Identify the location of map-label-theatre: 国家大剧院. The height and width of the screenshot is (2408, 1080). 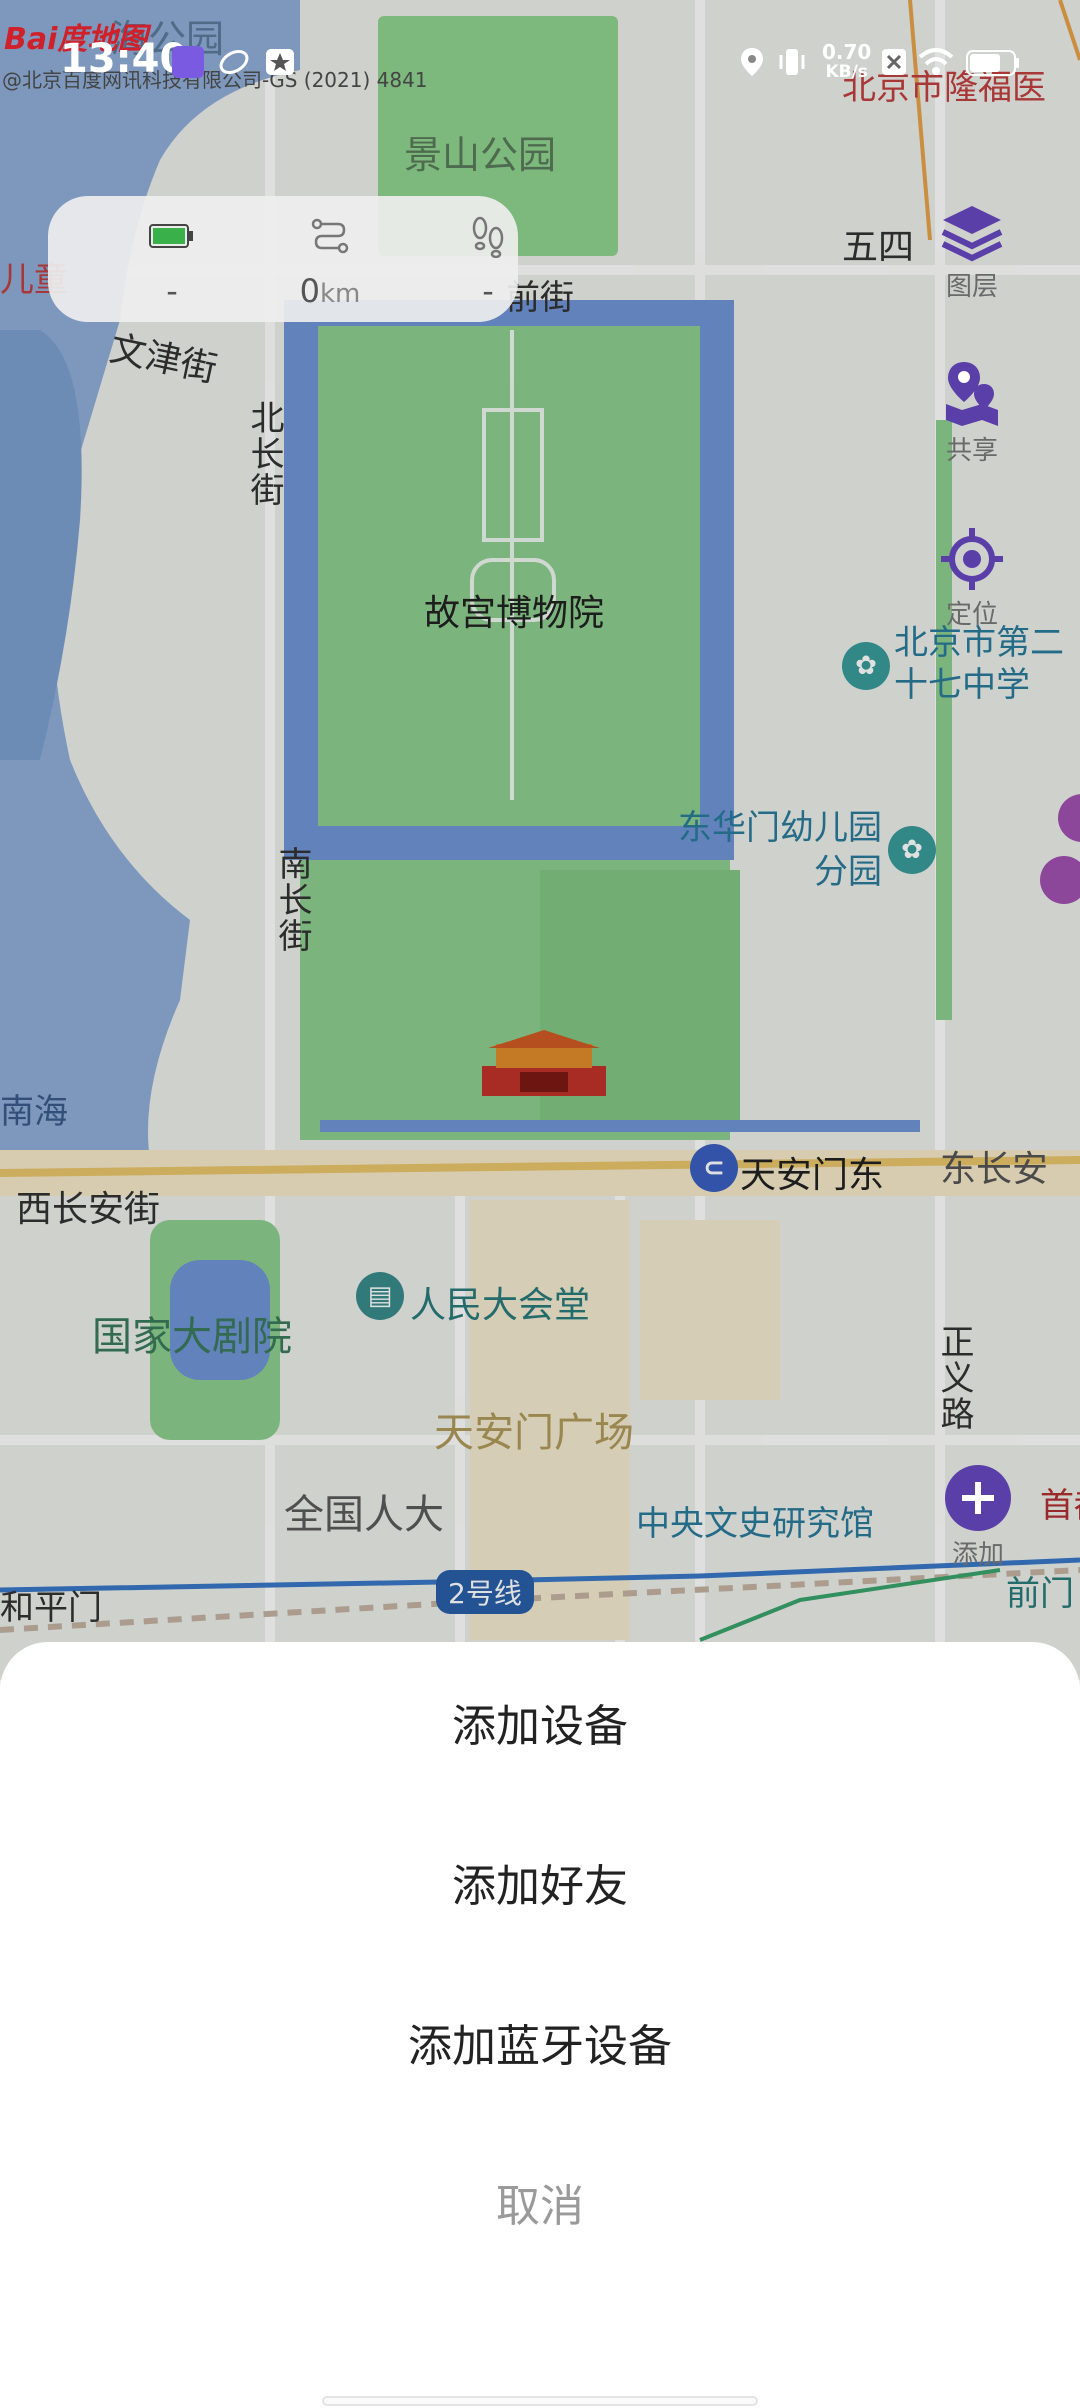
(192, 1337).